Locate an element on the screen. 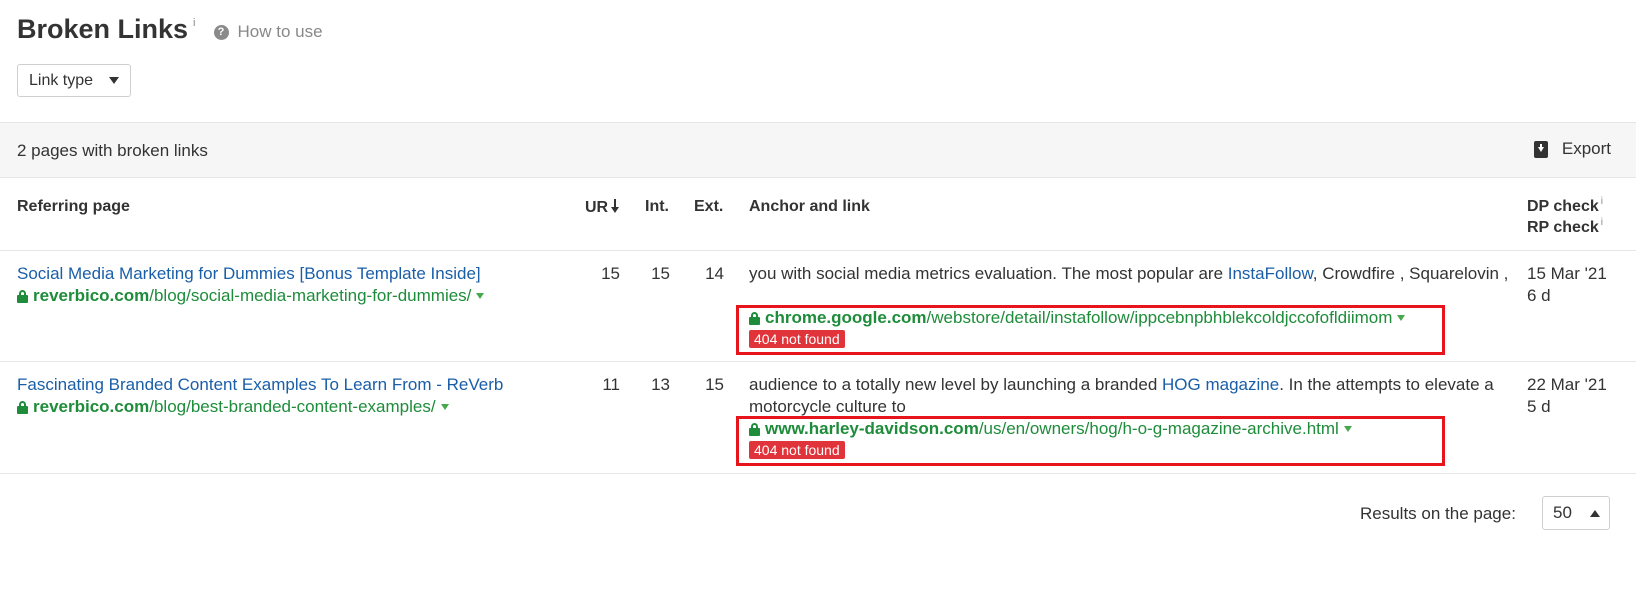  results-per-page-value: 50 is located at coordinates (1562, 512).